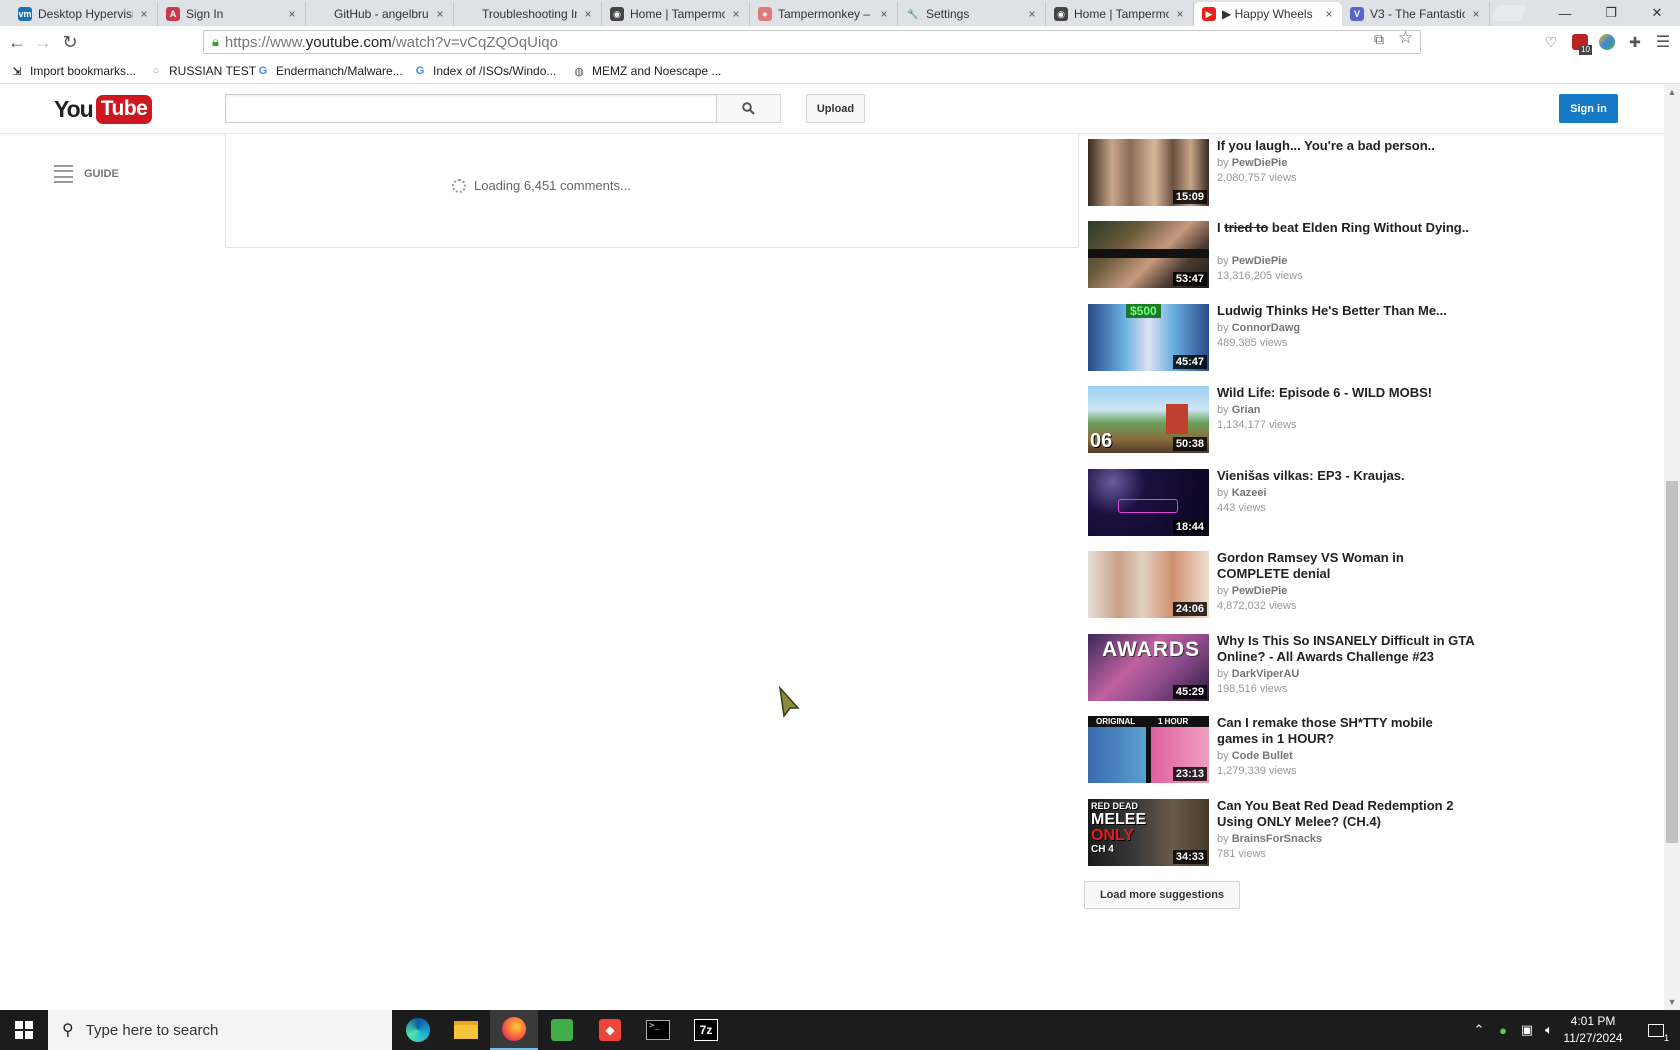 The height and width of the screenshot is (1050, 1680). I want to click on video-thumbnail: 18:44, so click(1148, 502).